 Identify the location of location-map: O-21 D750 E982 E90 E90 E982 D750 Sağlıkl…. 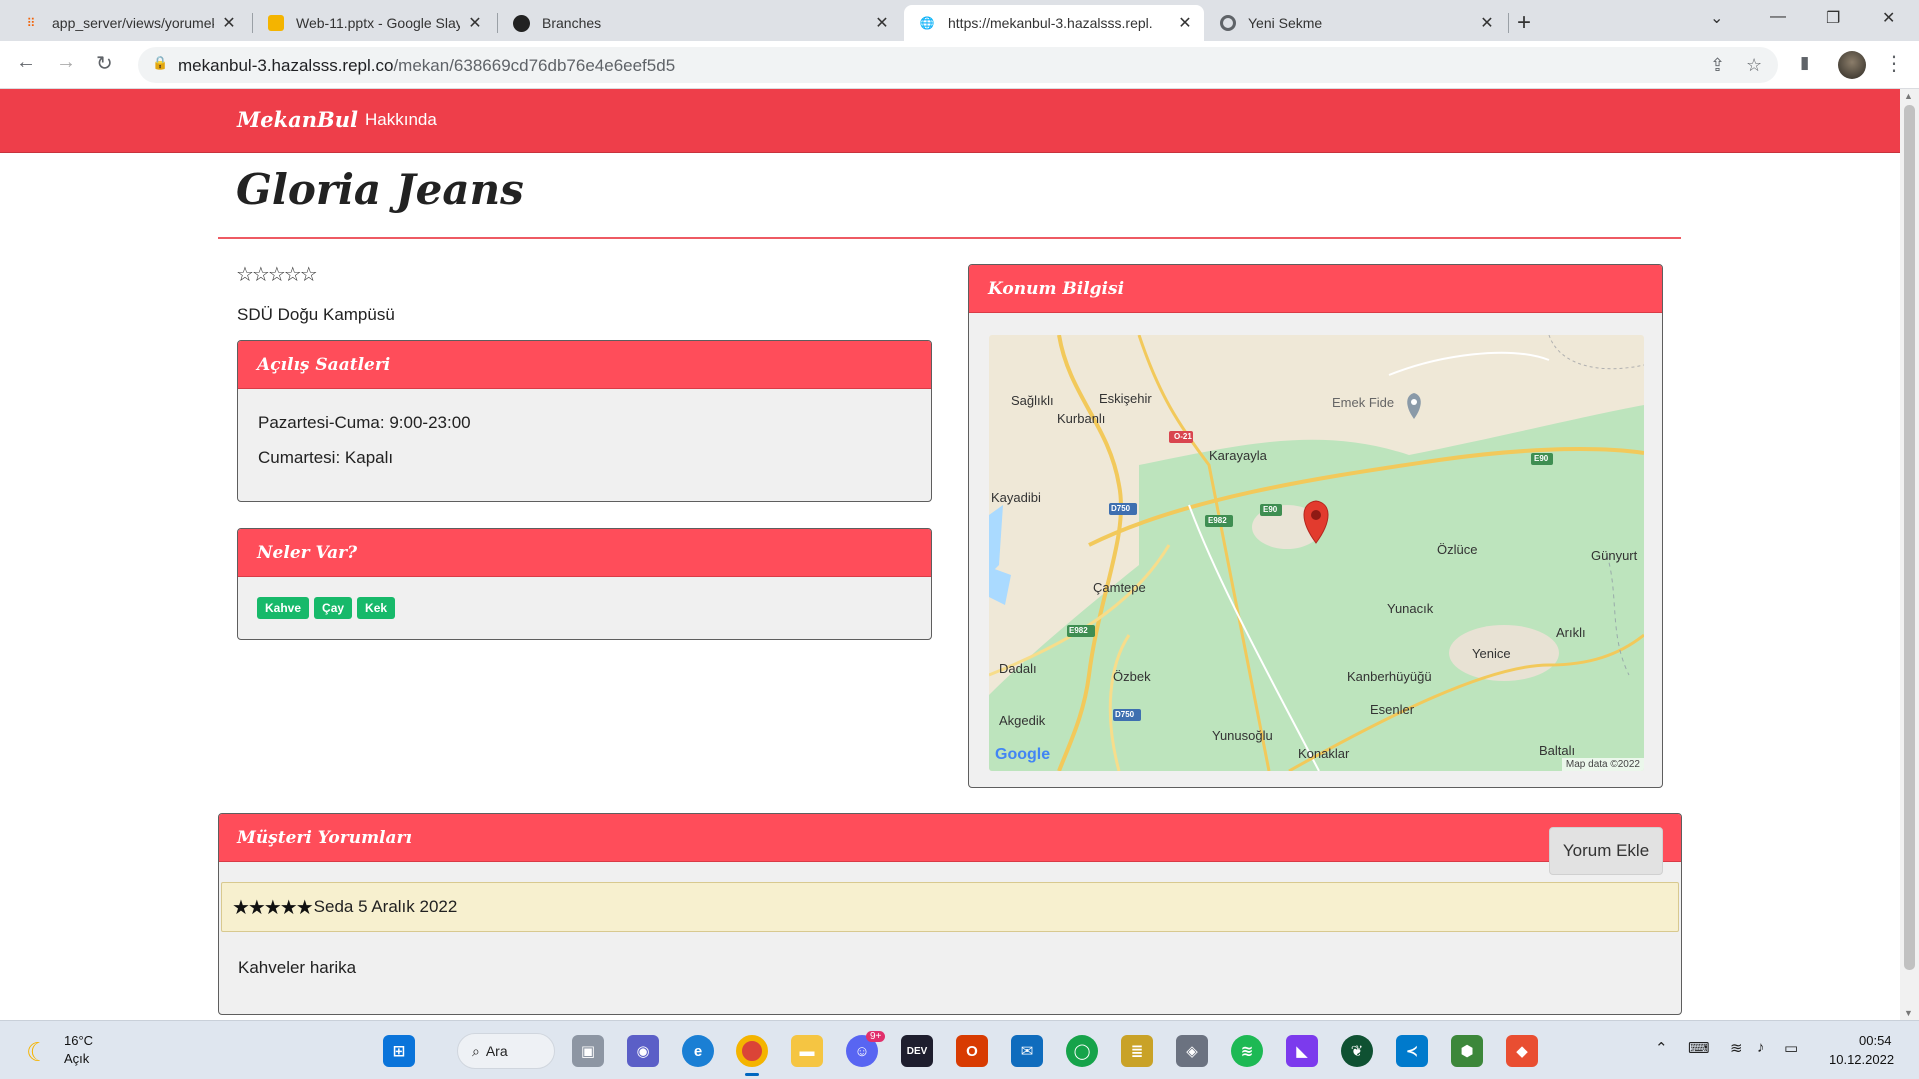
(1316, 553).